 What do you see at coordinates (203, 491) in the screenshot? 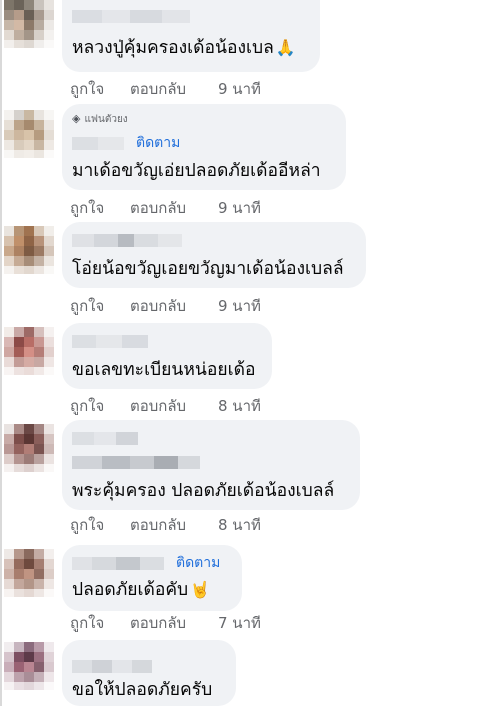
I see `comment-text: พระคุ้มครอง ปลอดภัยเด้อน้องเบลล์` at bounding box center [203, 491].